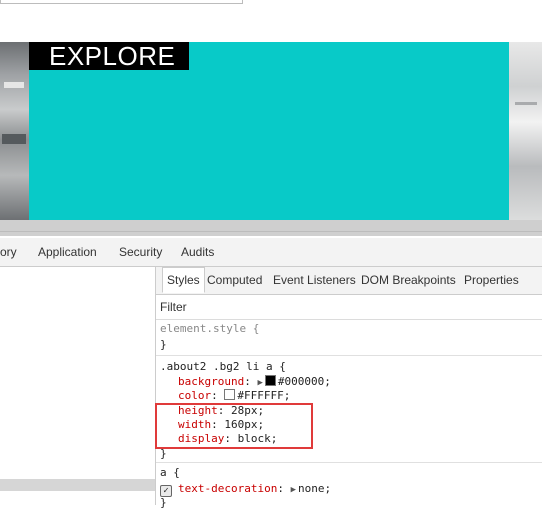 This screenshot has width=542, height=510. I want to click on page-top, so click(271, 21).